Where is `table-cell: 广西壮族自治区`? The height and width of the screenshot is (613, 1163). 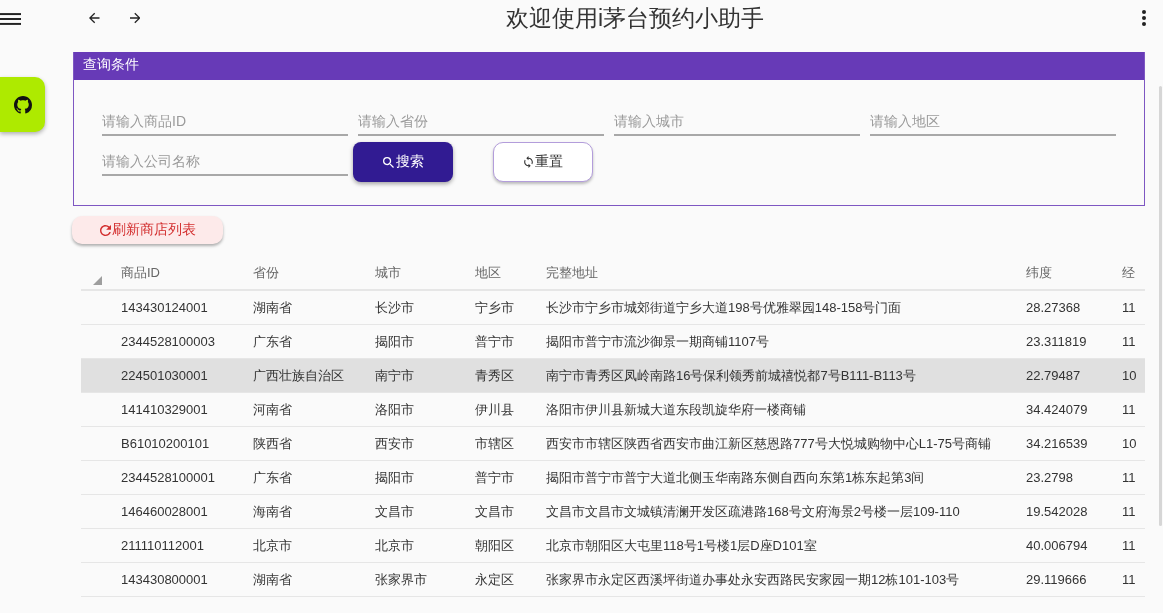
table-cell: 广西壮族自治区 is located at coordinates (298, 375).